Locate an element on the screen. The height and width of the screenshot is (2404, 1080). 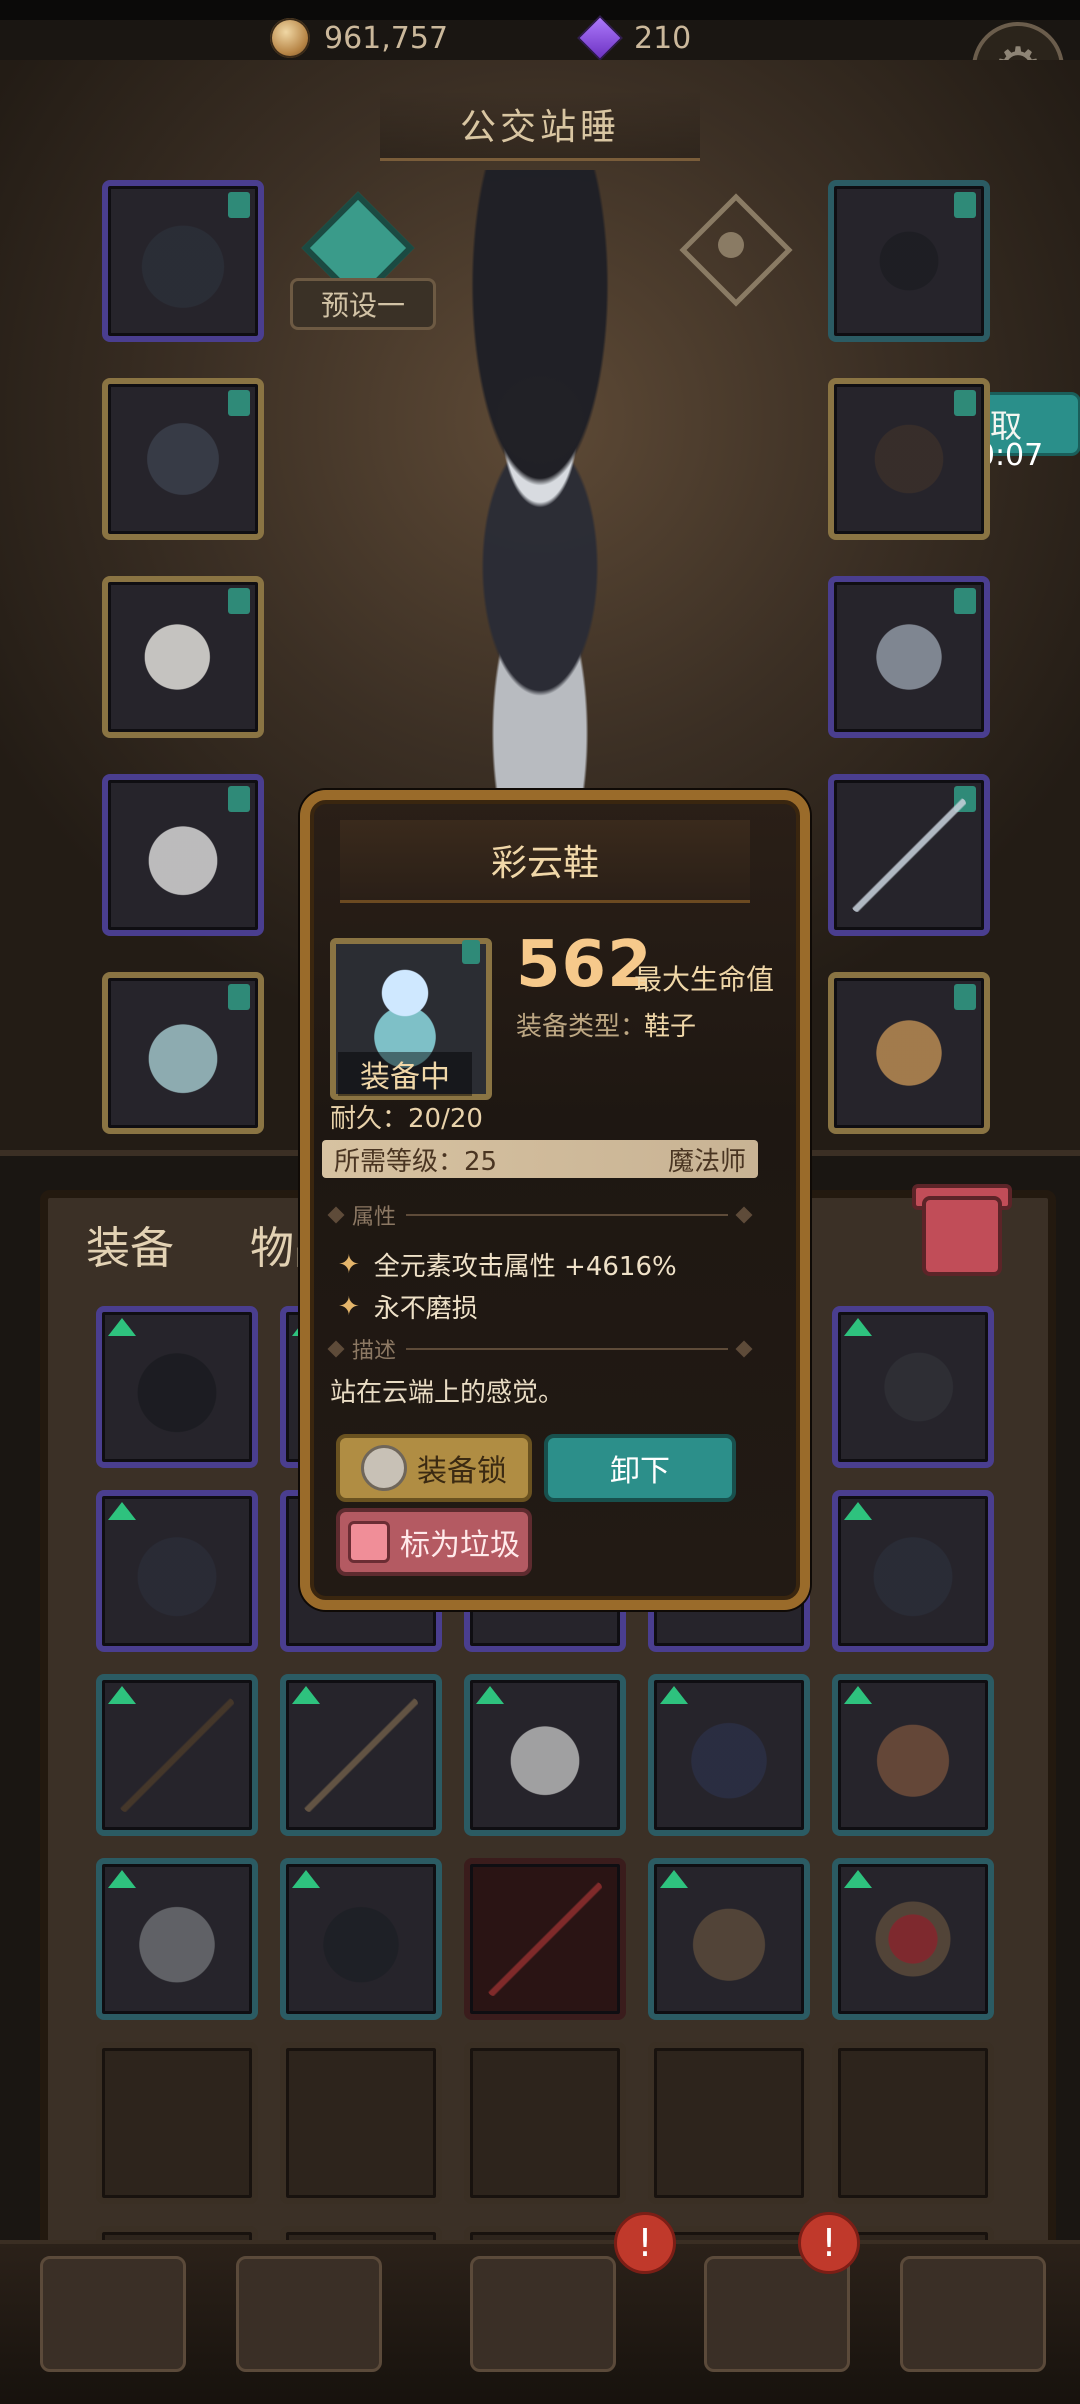
system-status-bar is located at coordinates (540, 10).